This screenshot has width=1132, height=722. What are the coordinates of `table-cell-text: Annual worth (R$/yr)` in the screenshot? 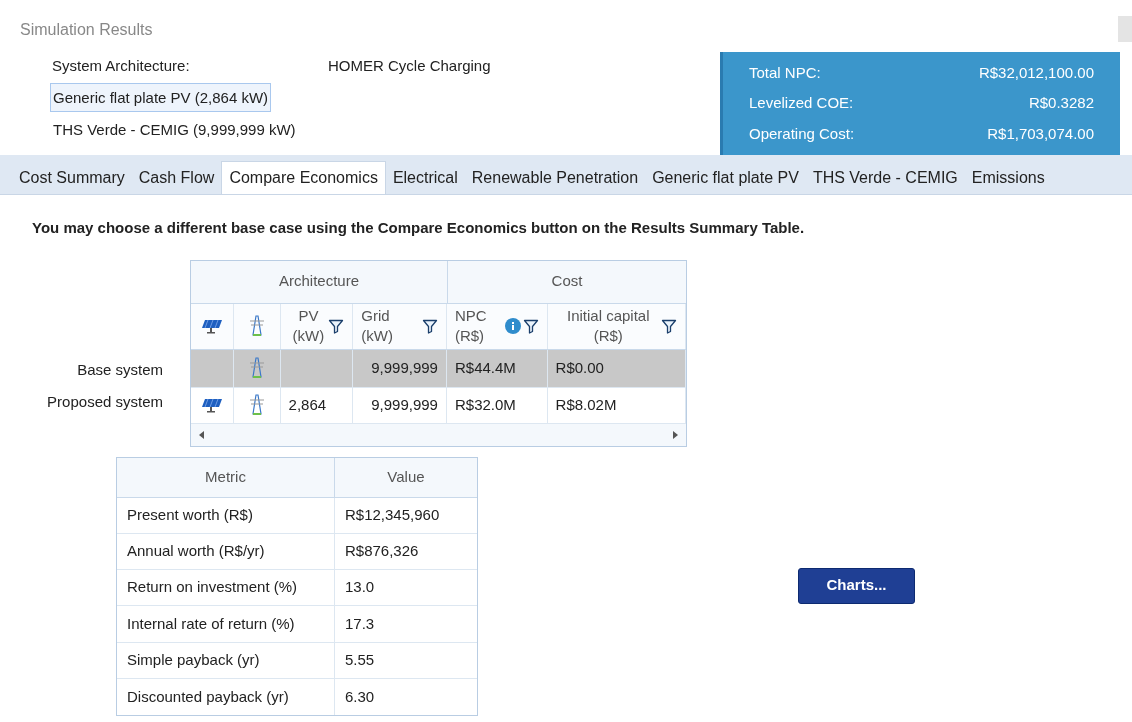 It's located at (196, 551).